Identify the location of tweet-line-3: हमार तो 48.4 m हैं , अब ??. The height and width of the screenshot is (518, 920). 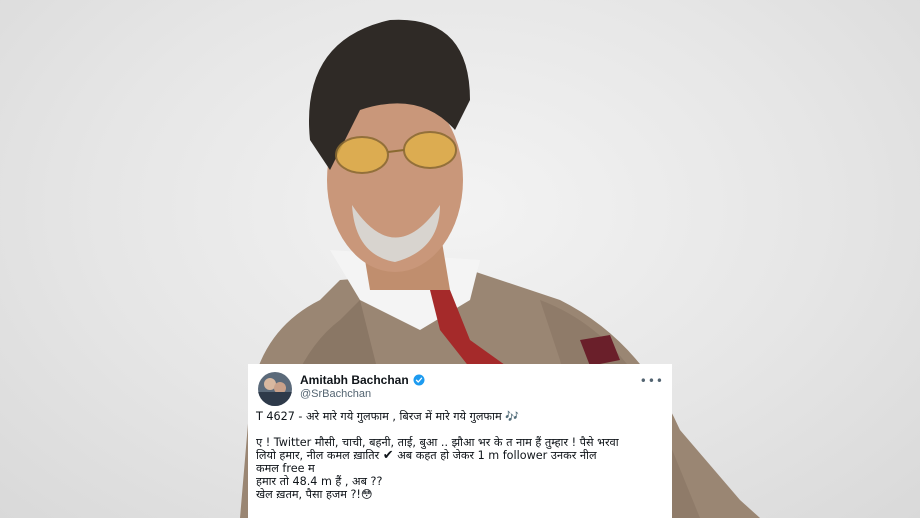
(319, 481).